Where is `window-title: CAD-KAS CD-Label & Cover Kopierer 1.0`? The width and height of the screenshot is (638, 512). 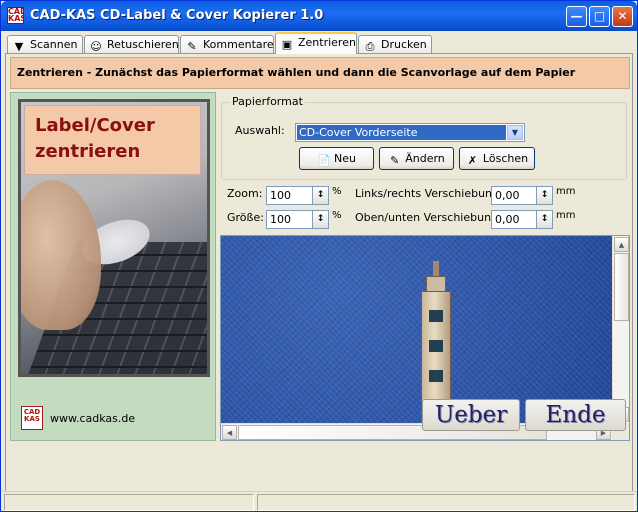
window-title: CAD-KAS CD-Label & Cover Kopierer 1.0 is located at coordinates (177, 15).